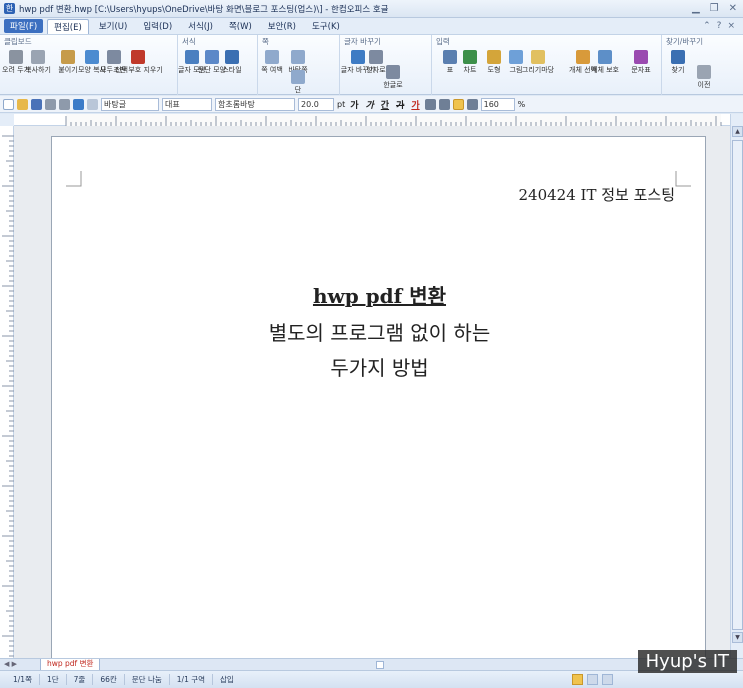 Image resolution: width=743 pixels, height=688 pixels. What do you see at coordinates (341, 104) in the screenshot?
I see `size-unit-label: pt` at bounding box center [341, 104].